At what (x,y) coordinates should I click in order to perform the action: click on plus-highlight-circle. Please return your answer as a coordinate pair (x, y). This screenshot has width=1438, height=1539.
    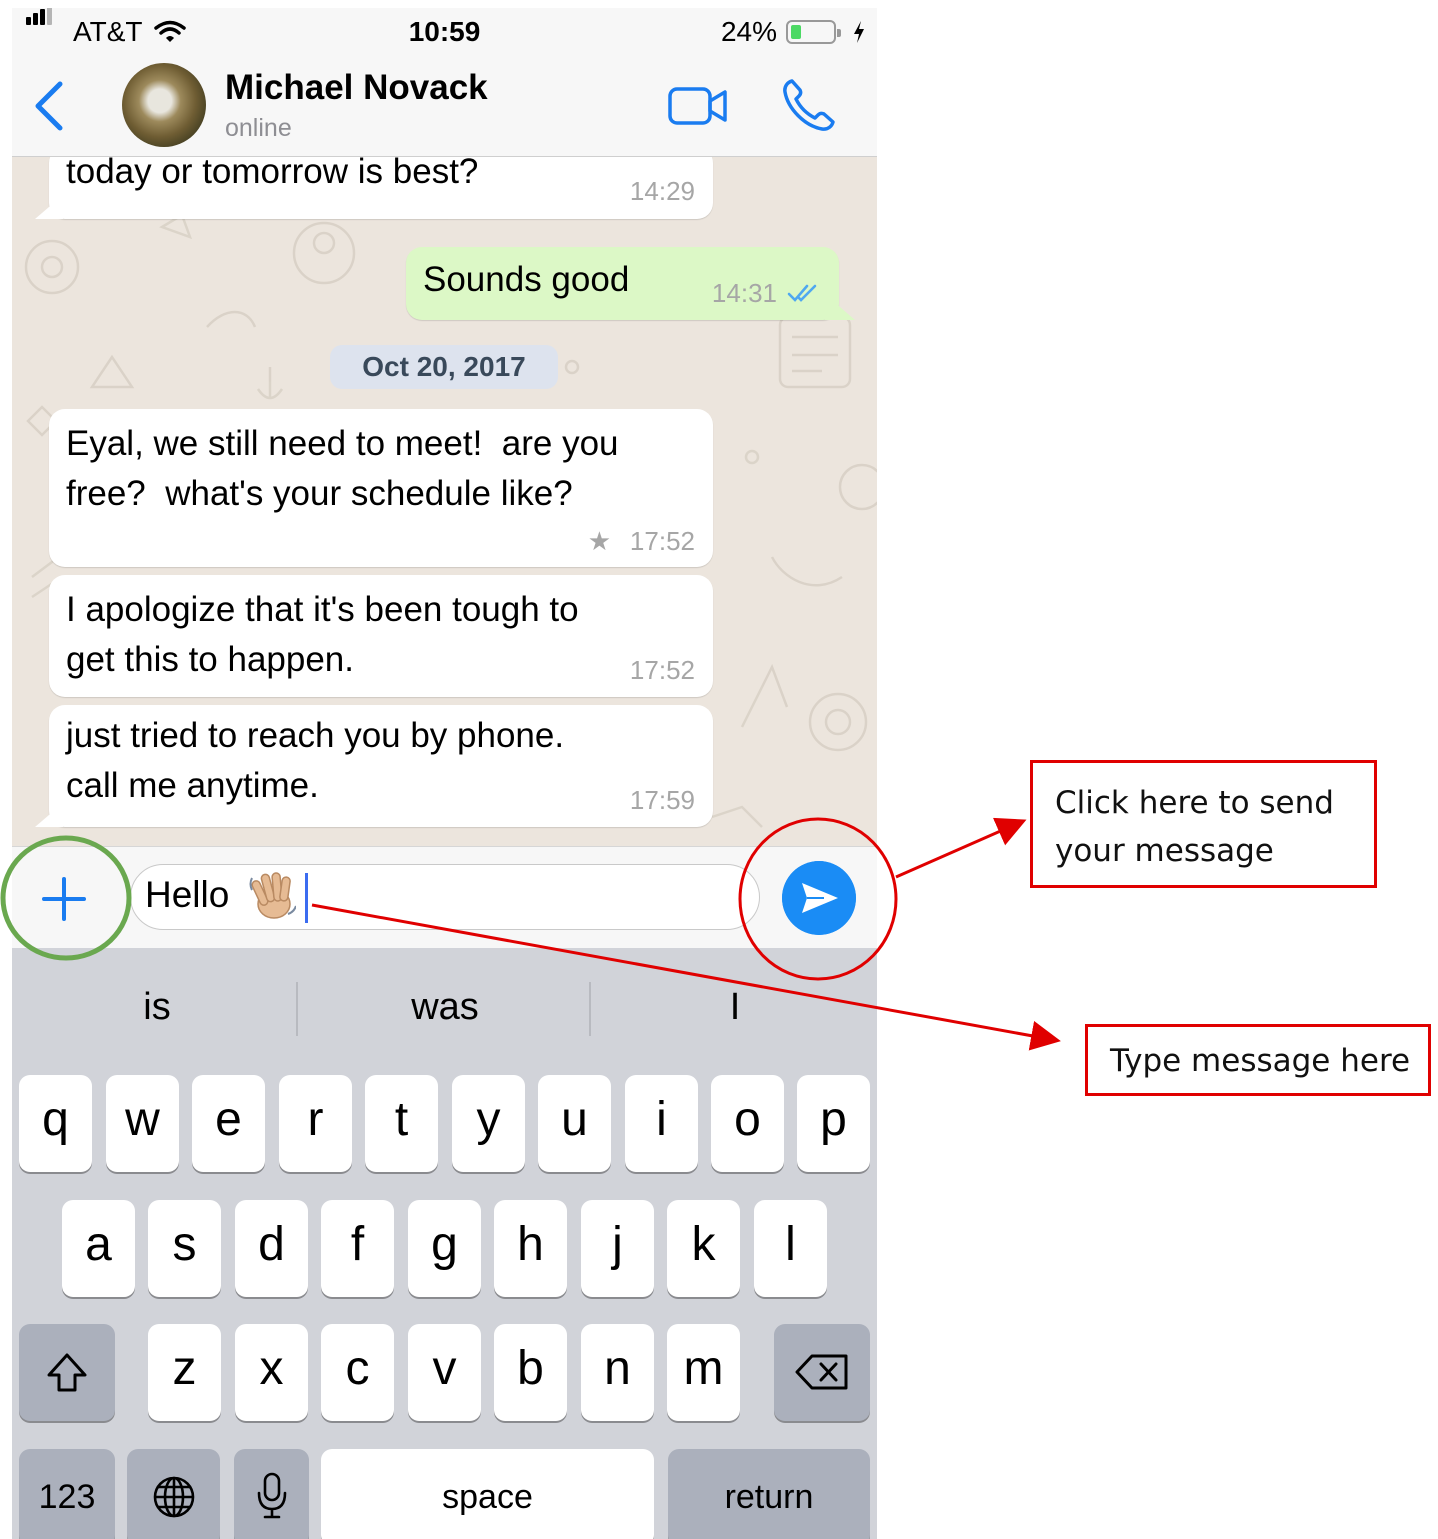
    Looking at the image, I should click on (66, 898).